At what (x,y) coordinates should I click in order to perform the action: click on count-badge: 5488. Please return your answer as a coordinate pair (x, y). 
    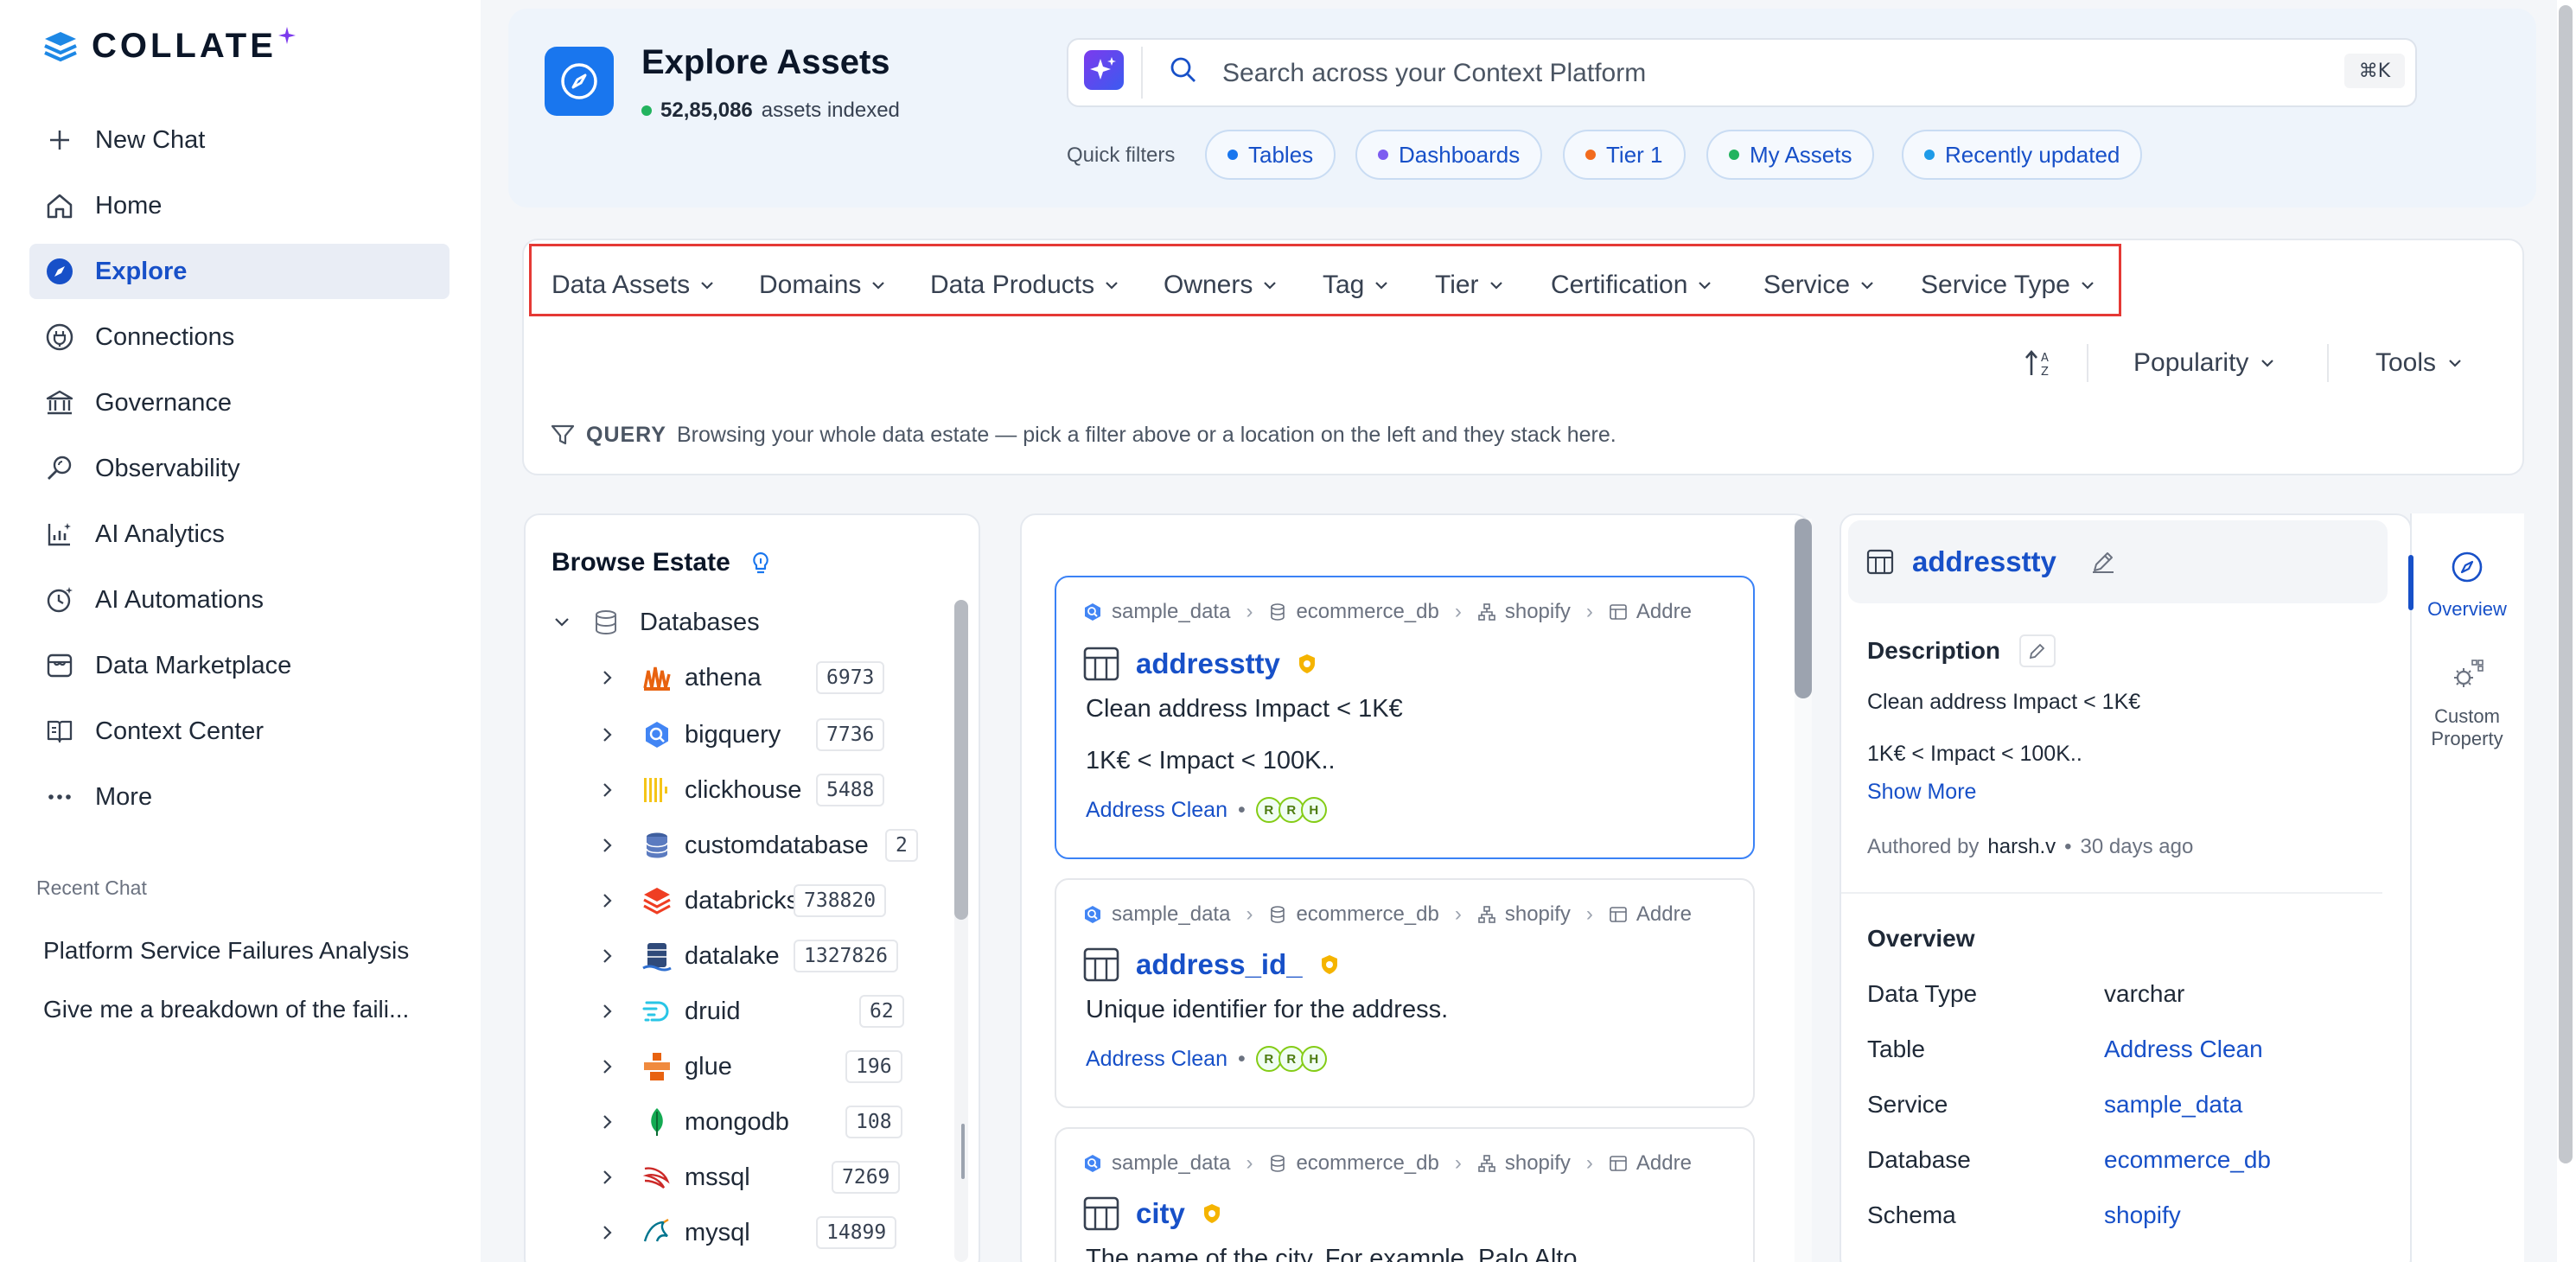
    Looking at the image, I should click on (850, 790).